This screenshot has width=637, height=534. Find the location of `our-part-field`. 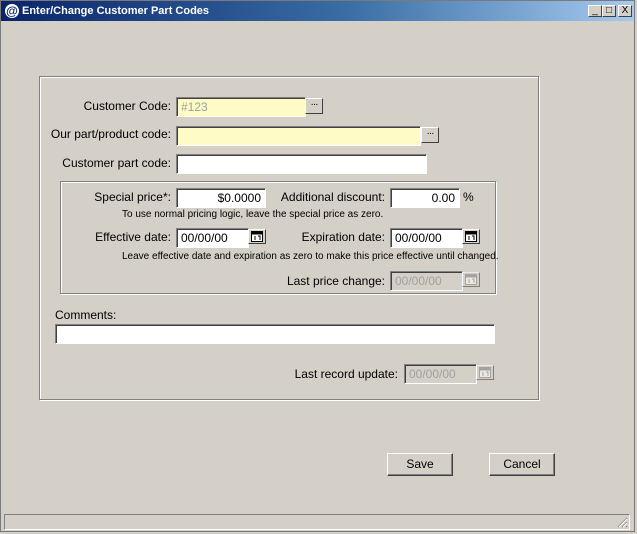

our-part-field is located at coordinates (298, 136).